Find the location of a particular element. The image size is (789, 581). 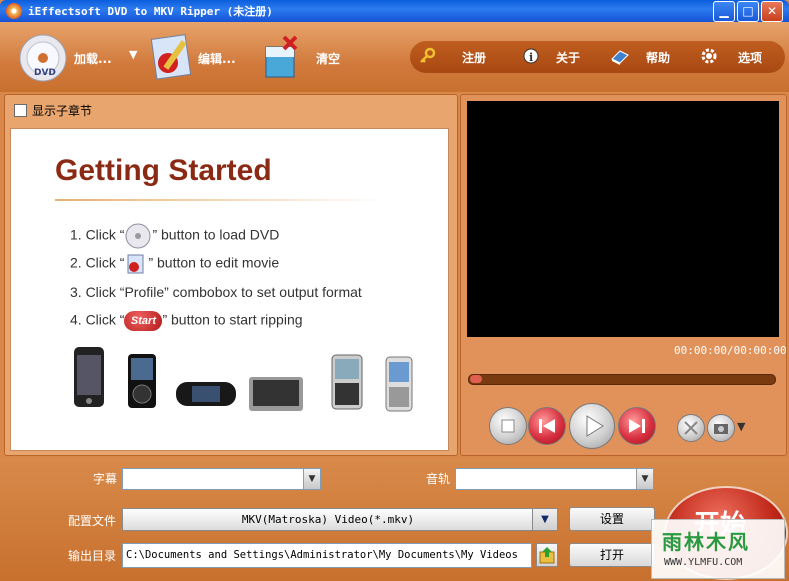

step-4: 4. Click “Start” button to start ripping is located at coordinates (186, 321).